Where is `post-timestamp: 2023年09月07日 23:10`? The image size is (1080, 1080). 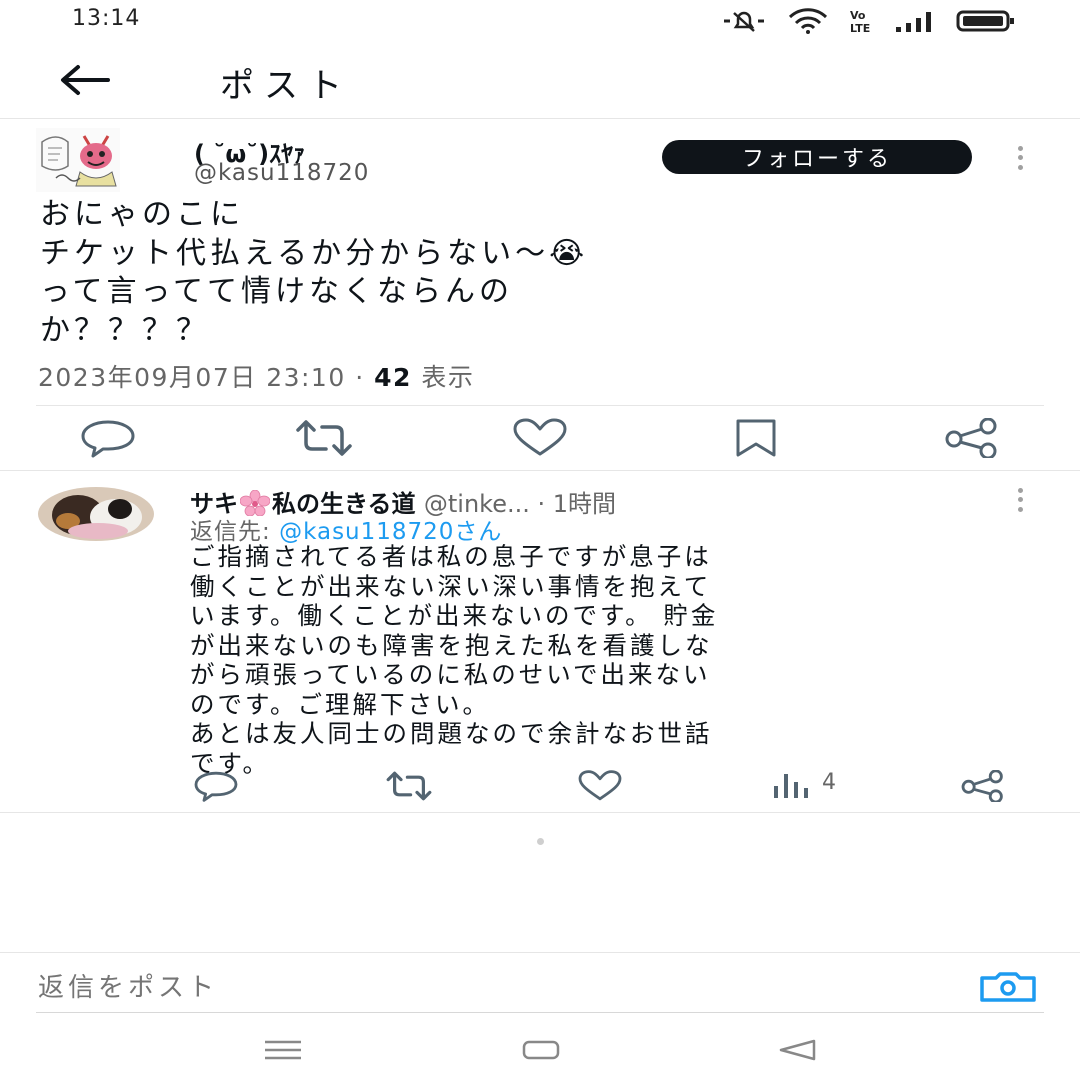
post-timestamp: 2023年09月07日 23:10 is located at coordinates (192, 377).